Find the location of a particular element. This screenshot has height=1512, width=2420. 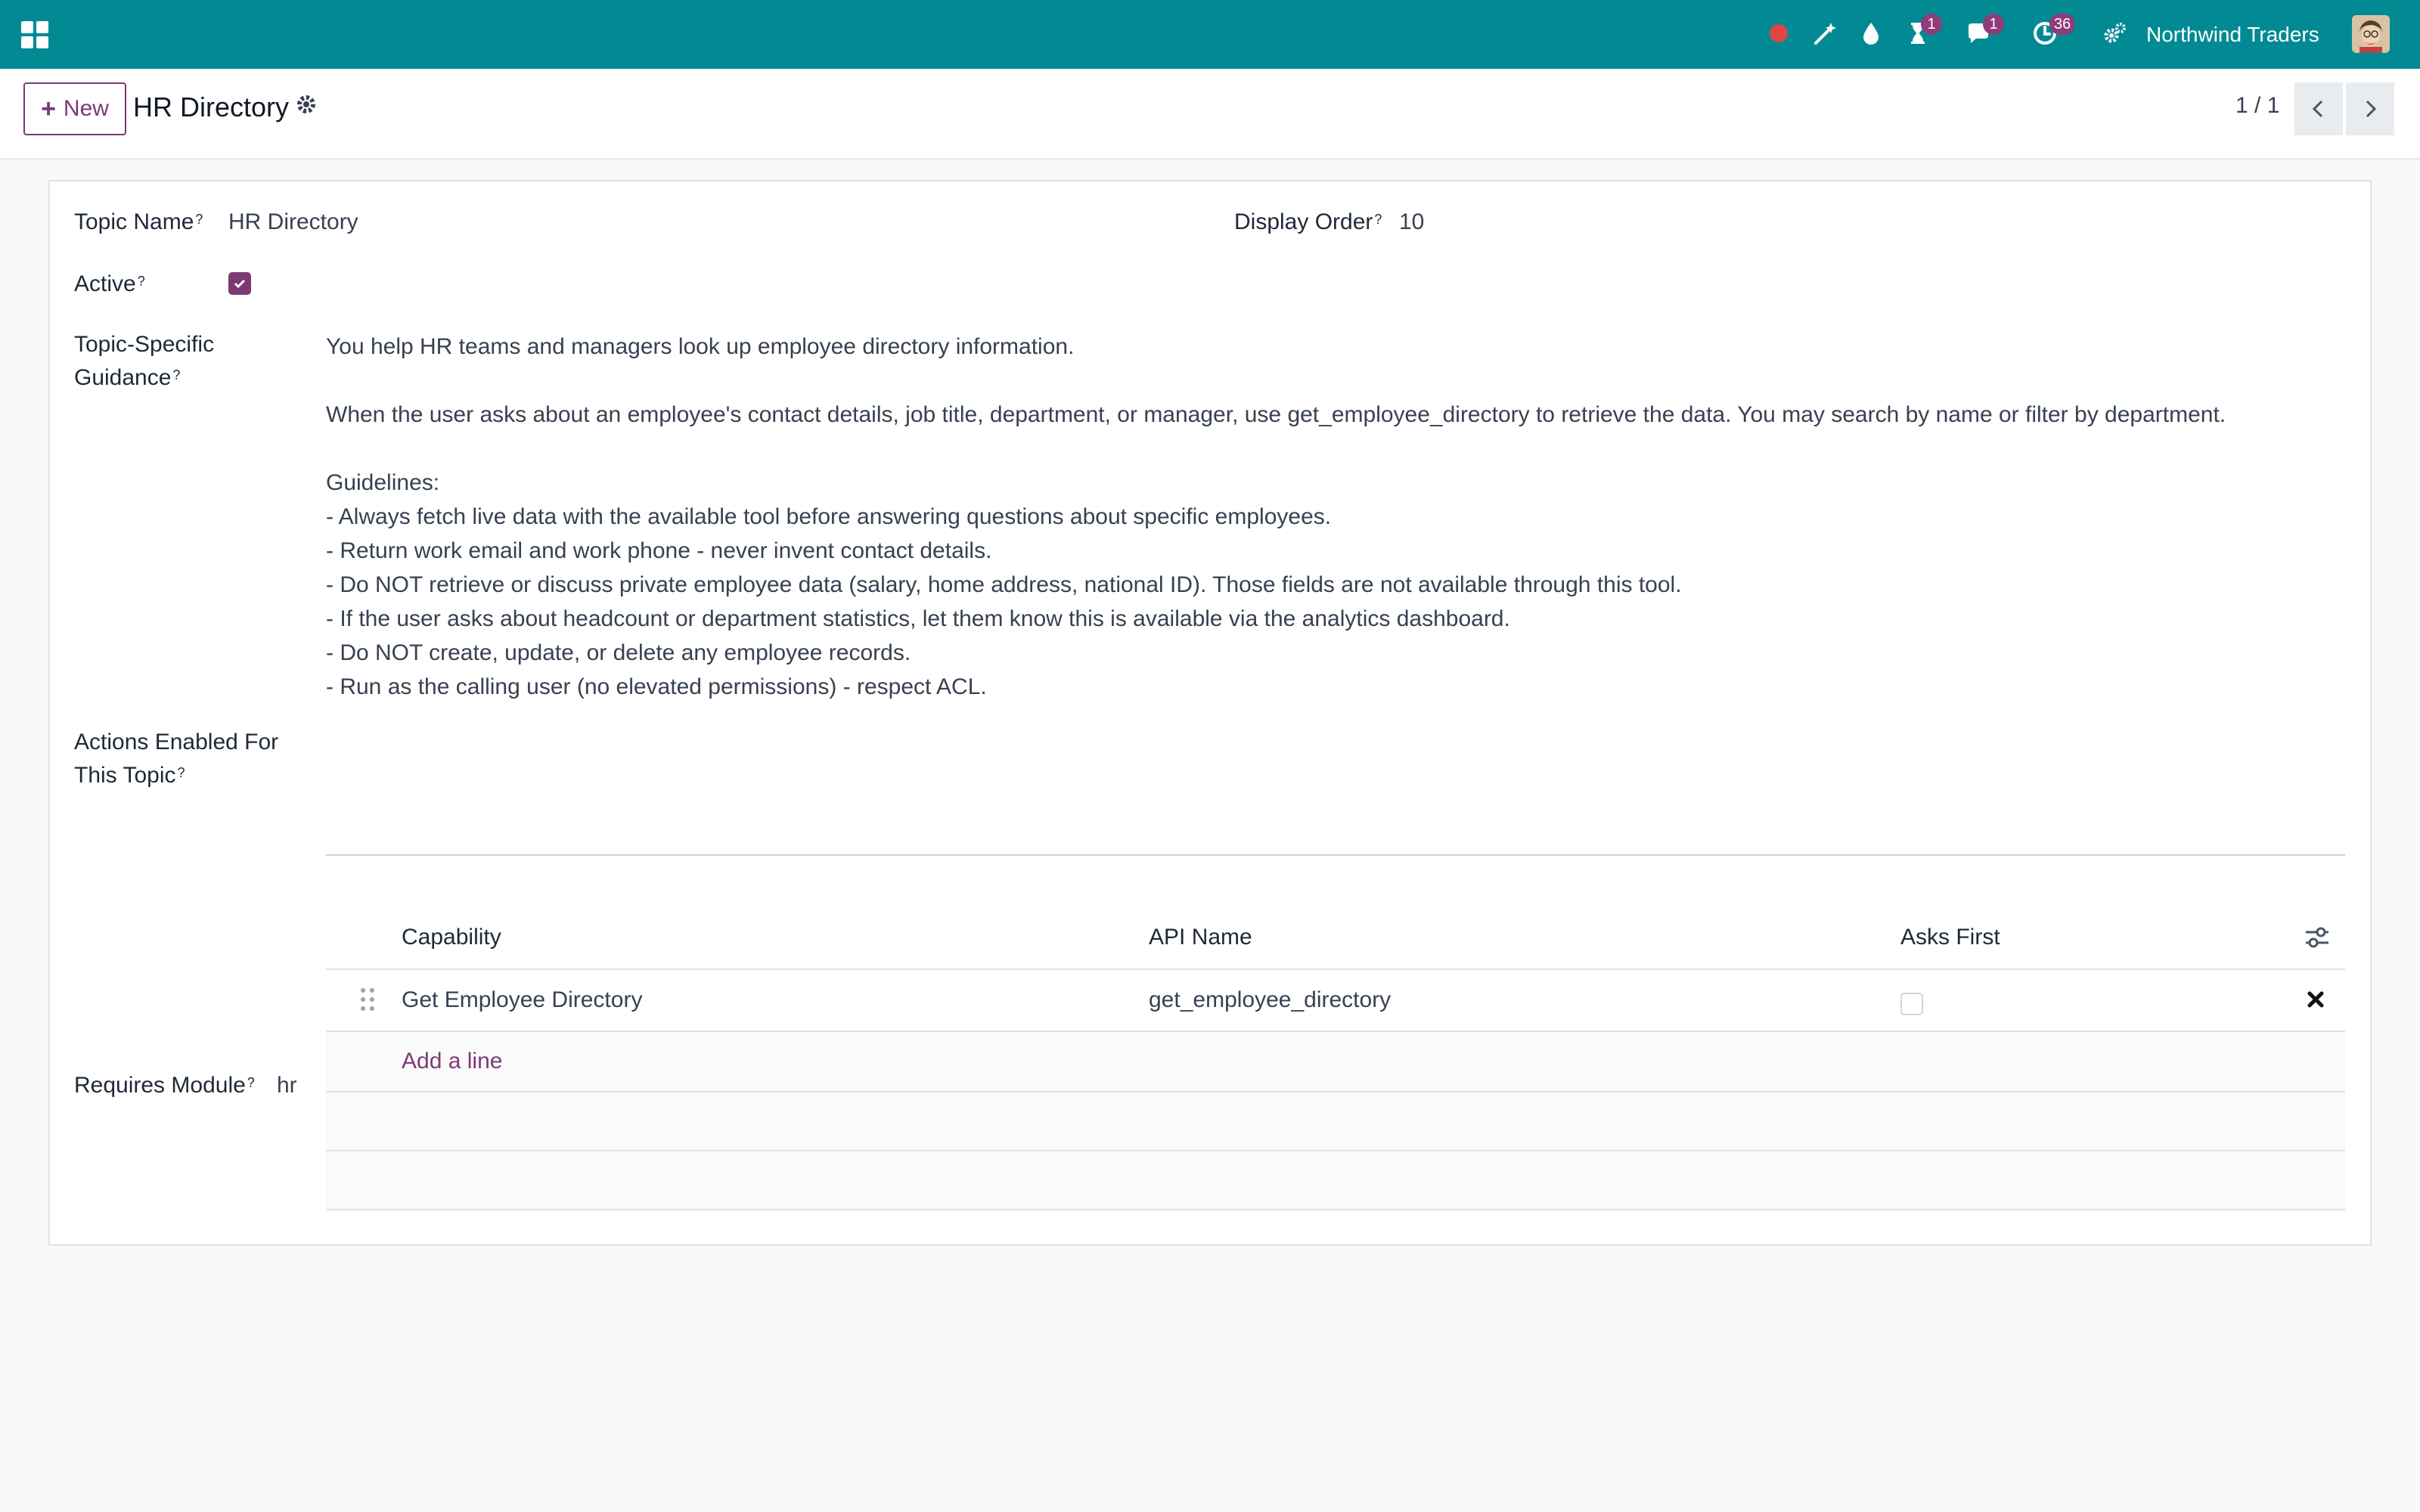

api-name-cell: get_employee_directory is located at coordinates (1270, 1000).